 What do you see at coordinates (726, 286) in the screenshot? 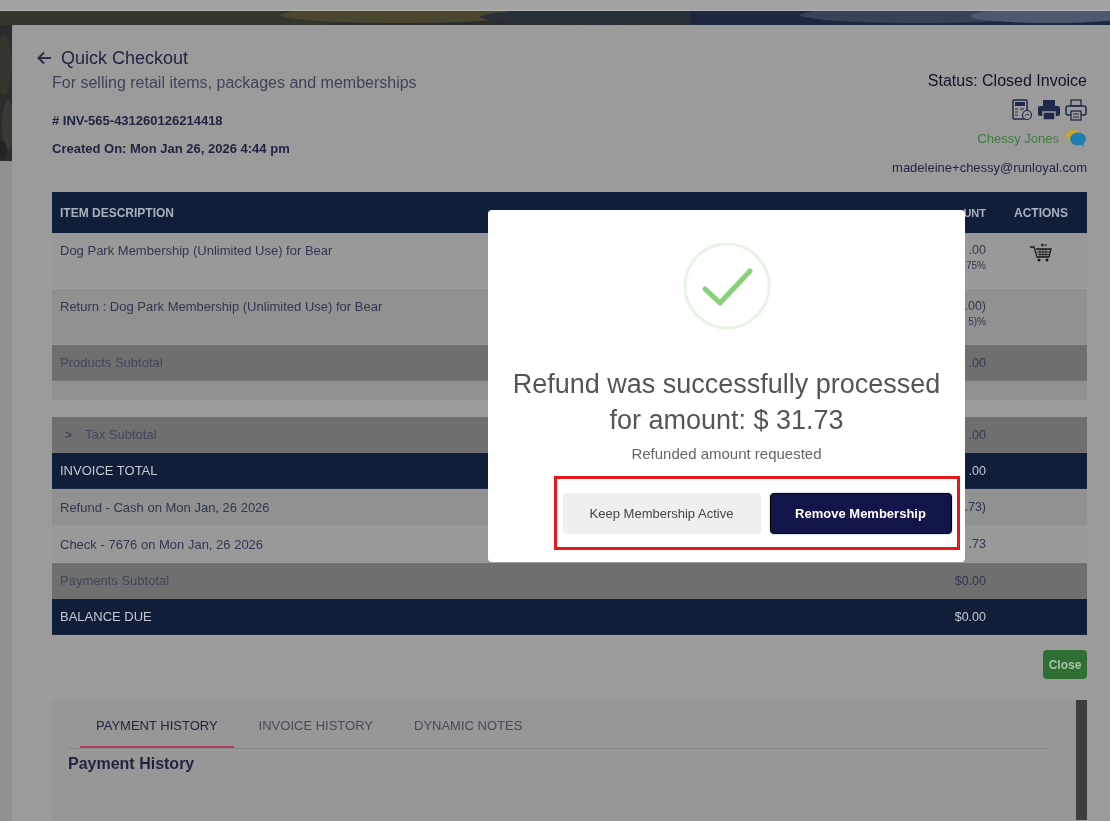
I see `checkmark-icon` at bounding box center [726, 286].